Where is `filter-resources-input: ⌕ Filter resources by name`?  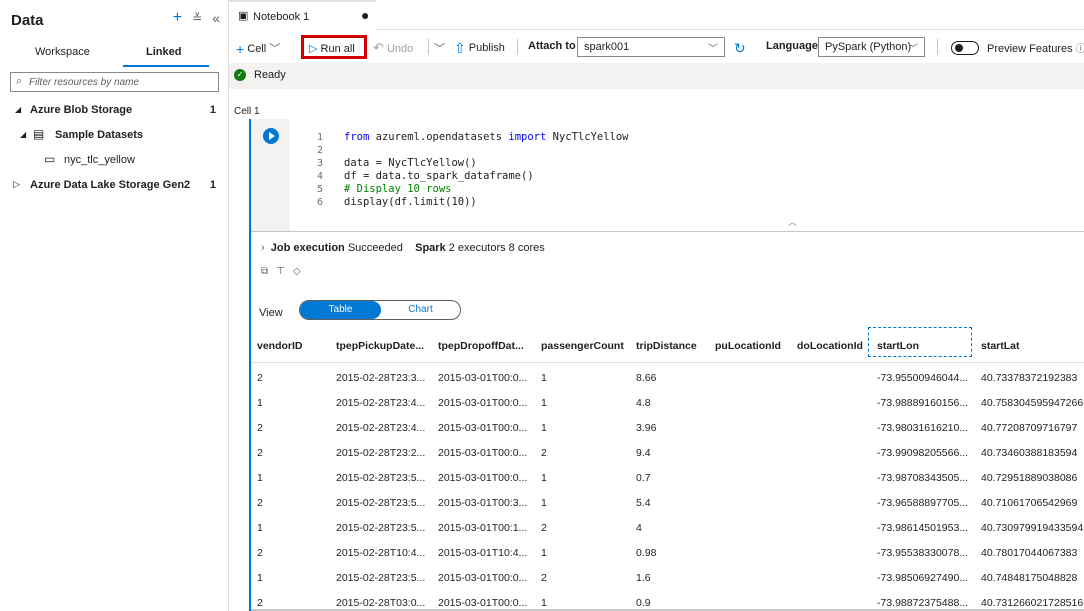 filter-resources-input: ⌕ Filter resources by name is located at coordinates (114, 82).